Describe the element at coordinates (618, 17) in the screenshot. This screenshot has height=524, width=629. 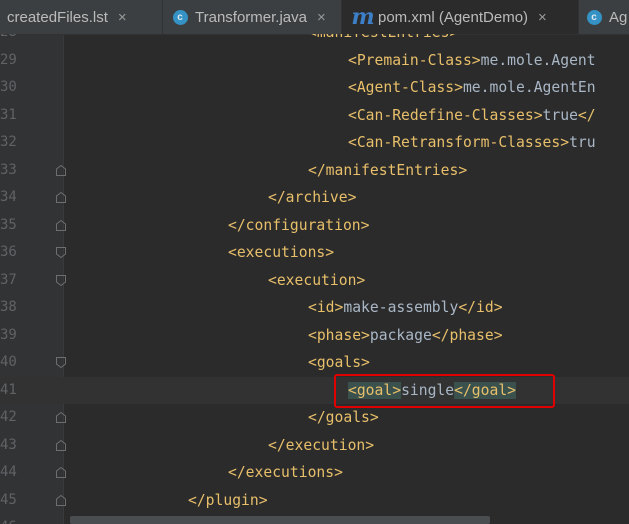
I see `tab-label: Ag` at that location.